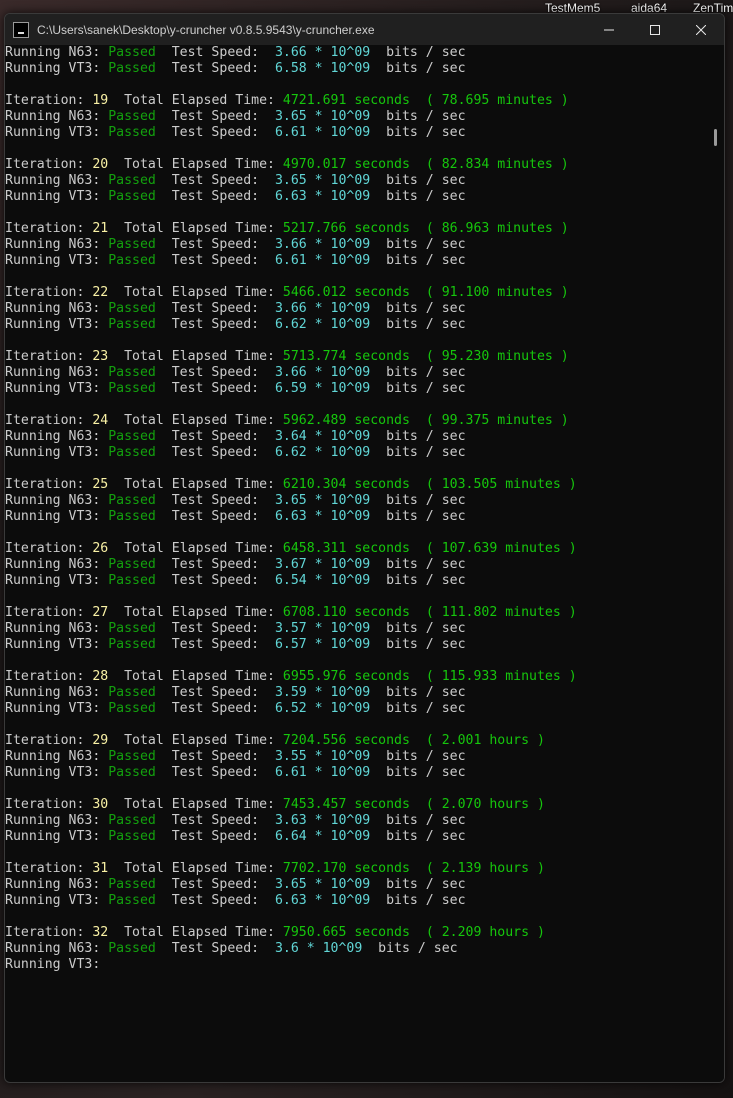 Image resolution: width=733 pixels, height=1098 pixels. What do you see at coordinates (346, 804) in the screenshot?
I see `elapsed-seconds: 7453.457 seconds` at bounding box center [346, 804].